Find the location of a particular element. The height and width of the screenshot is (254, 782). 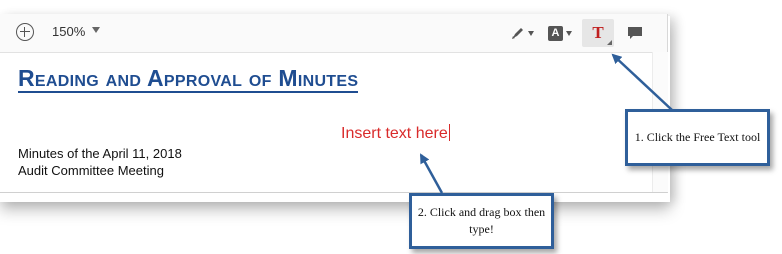

arrow-to-text-box is located at coordinates (431, 173).